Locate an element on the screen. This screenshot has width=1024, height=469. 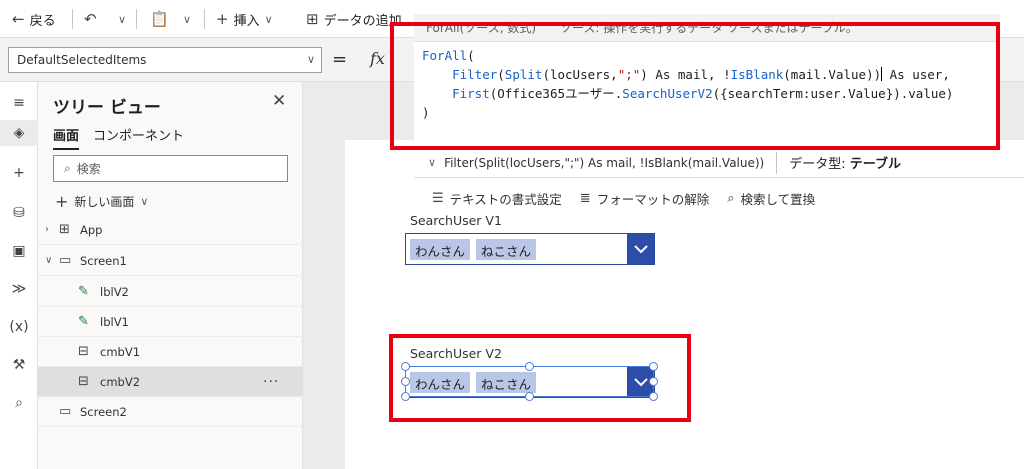
arrow-left-icon: ← is located at coordinates (18, 19).